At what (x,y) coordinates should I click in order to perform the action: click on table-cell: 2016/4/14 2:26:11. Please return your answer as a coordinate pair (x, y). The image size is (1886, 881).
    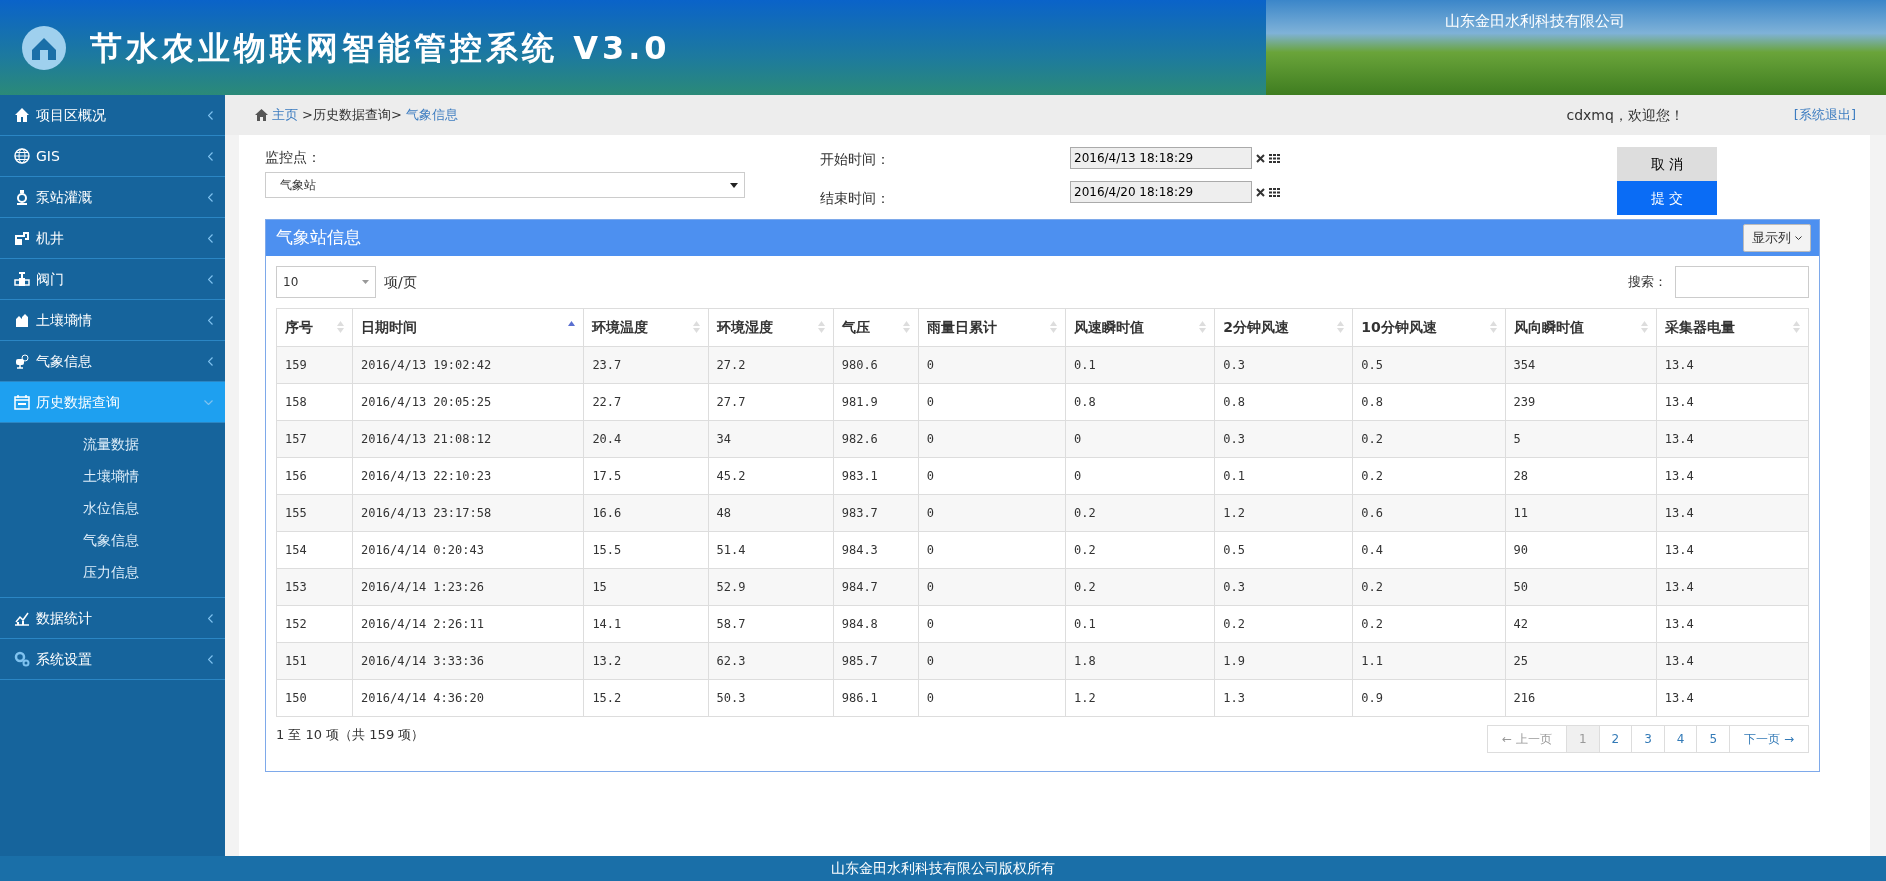
    Looking at the image, I should click on (468, 624).